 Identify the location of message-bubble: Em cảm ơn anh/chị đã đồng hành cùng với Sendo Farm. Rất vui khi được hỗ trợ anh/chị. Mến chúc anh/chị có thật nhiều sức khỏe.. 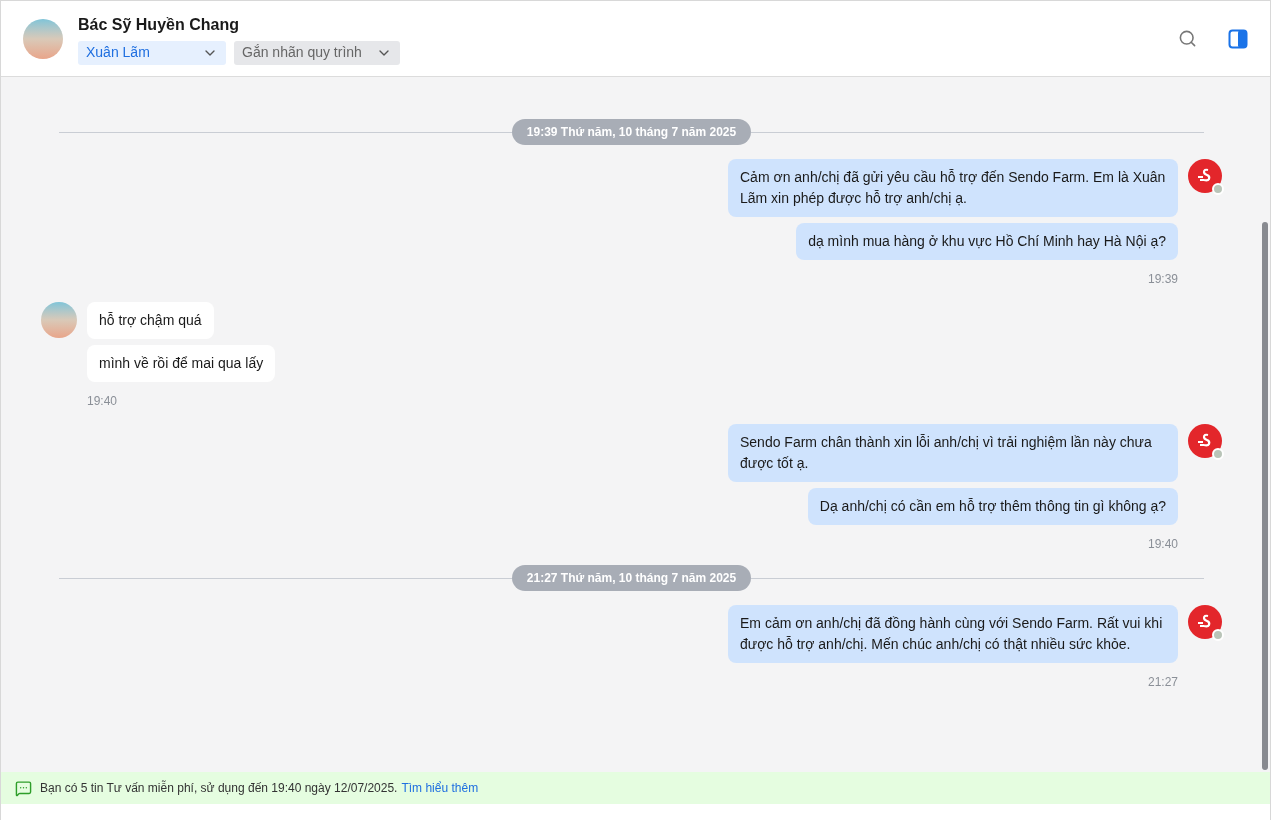
(953, 634).